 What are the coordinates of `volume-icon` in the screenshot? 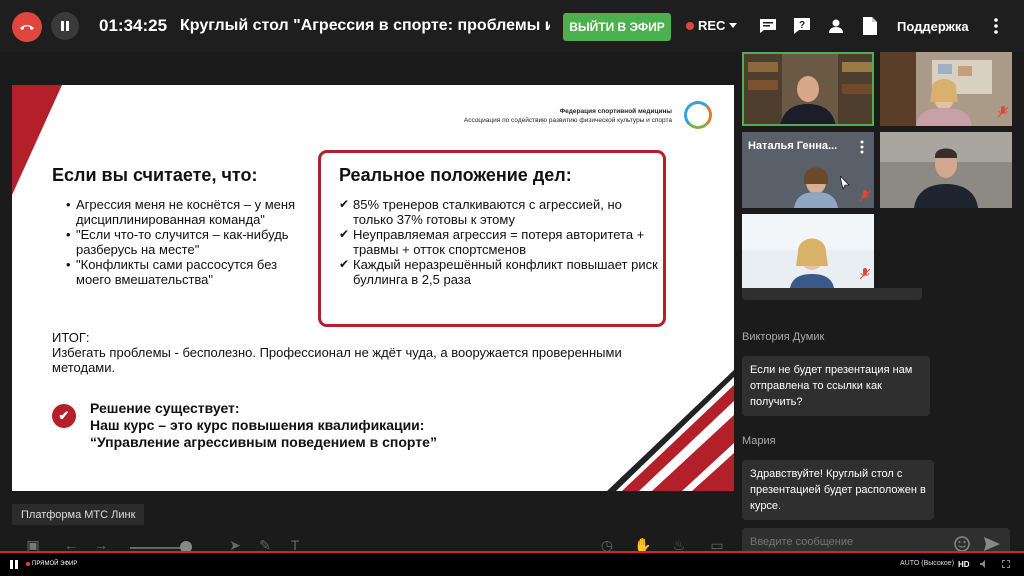 It's located at (984, 564).